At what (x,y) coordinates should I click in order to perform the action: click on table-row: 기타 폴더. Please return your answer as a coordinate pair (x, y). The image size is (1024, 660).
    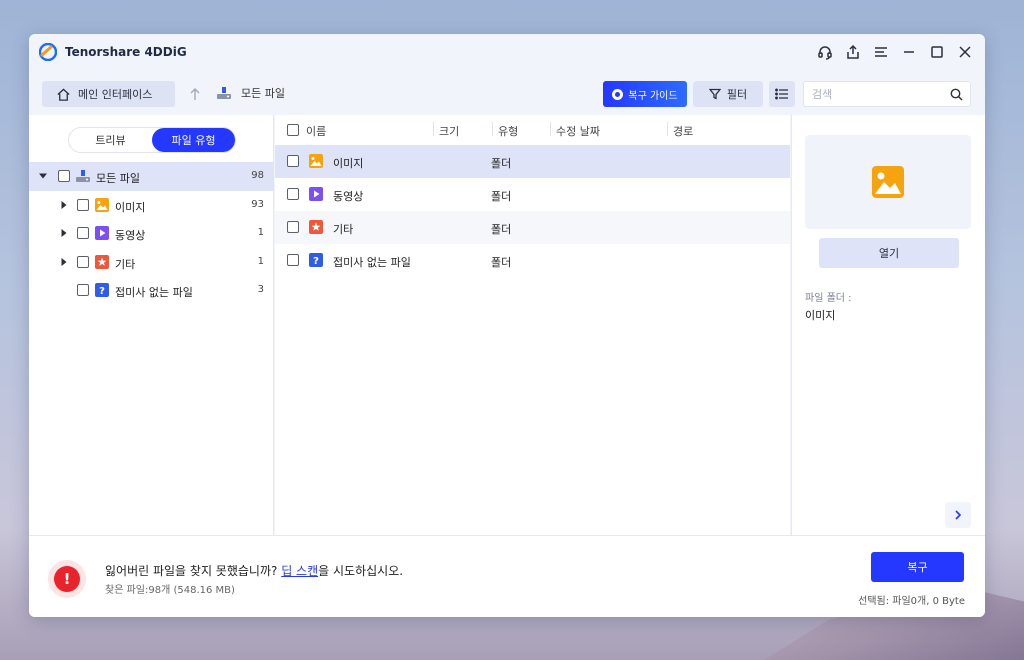
    Looking at the image, I should click on (532, 227).